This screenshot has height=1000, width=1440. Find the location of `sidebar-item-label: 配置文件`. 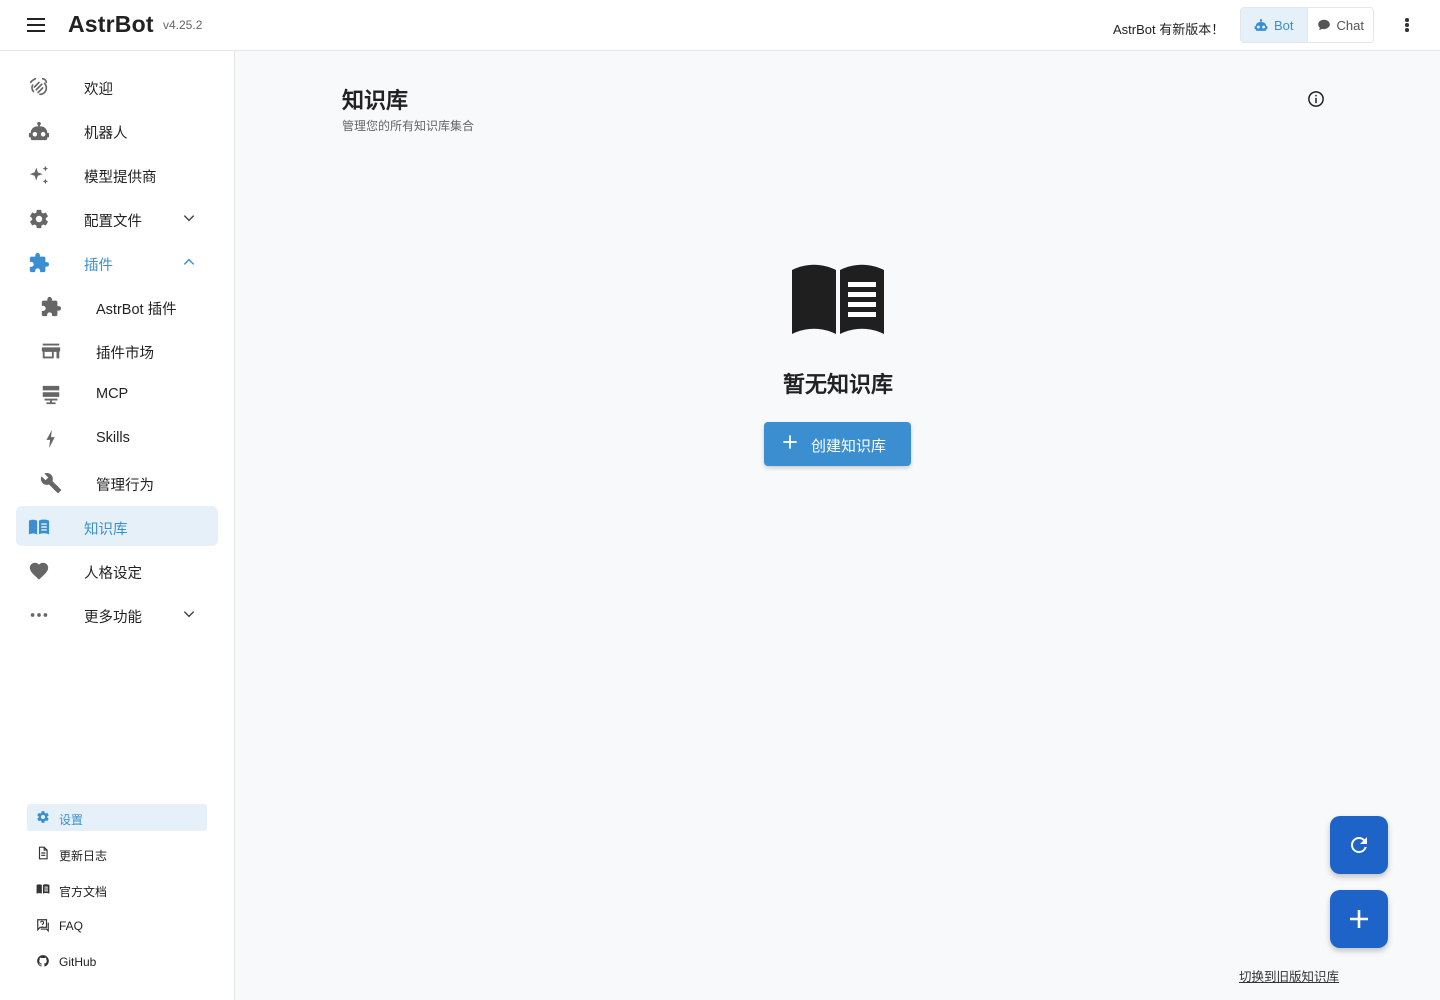

sidebar-item-label: 配置文件 is located at coordinates (113, 222).